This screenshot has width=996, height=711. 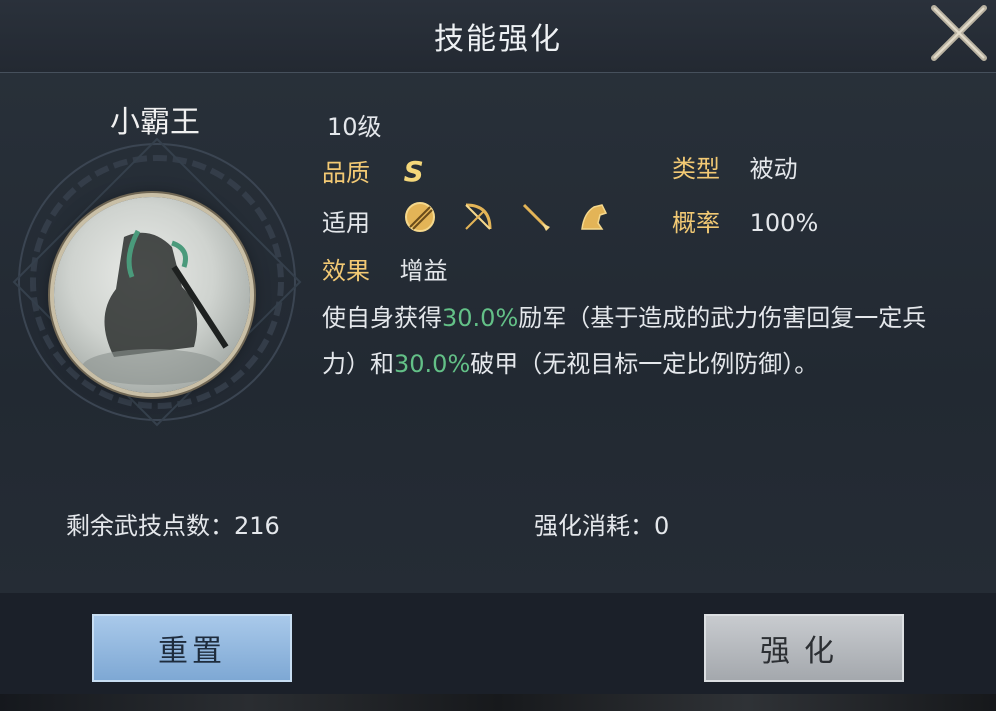 What do you see at coordinates (735, 166) in the screenshot?
I see `type-row: 类型 被动` at bounding box center [735, 166].